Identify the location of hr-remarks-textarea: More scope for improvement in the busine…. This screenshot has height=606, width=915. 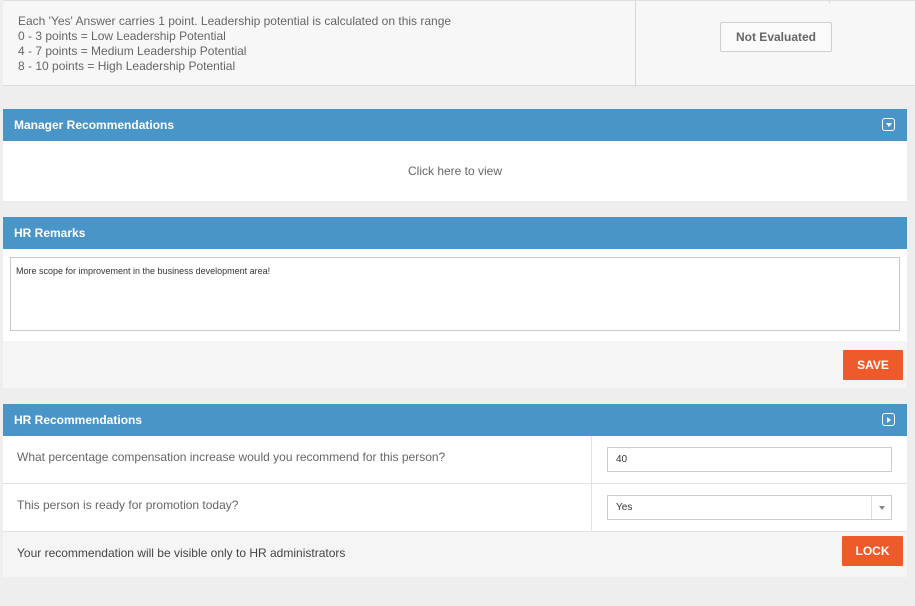
(455, 294).